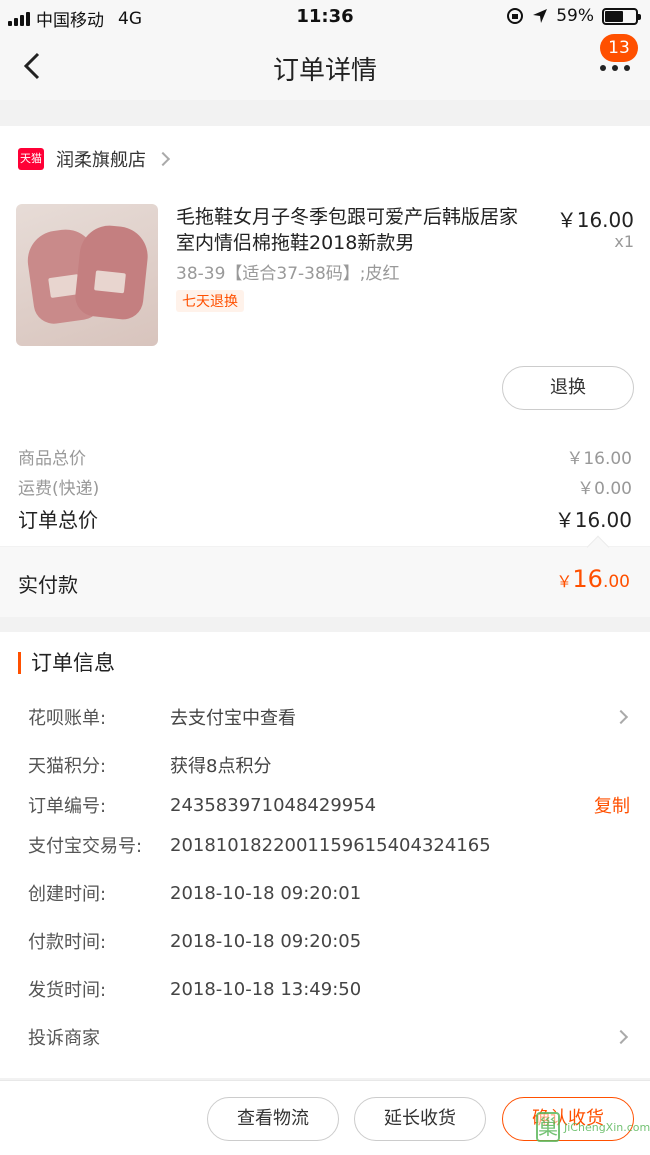 This screenshot has width=650, height=1155. What do you see at coordinates (58, 520) in the screenshot?
I see `order-total-label: 订单总价` at bounding box center [58, 520].